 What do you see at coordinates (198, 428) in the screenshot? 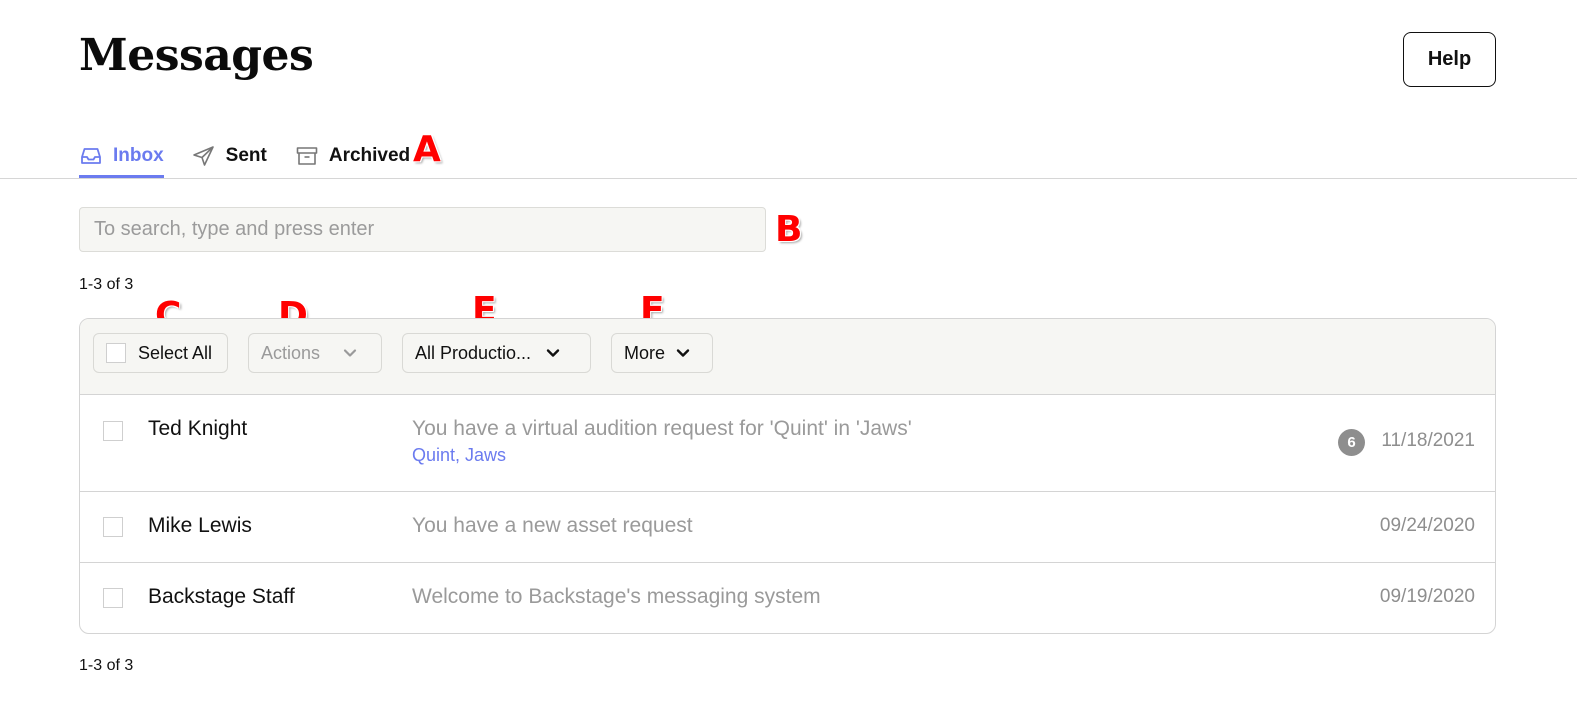
I see `message-sender: Ted Knight` at bounding box center [198, 428].